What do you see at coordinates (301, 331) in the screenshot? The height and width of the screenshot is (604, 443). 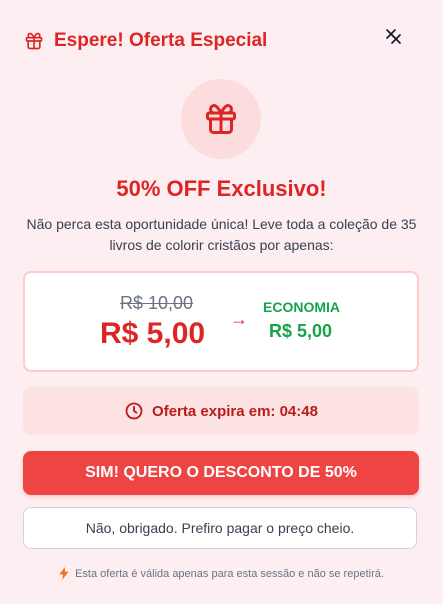 I see `economy-value: R$ 5,00` at bounding box center [301, 331].